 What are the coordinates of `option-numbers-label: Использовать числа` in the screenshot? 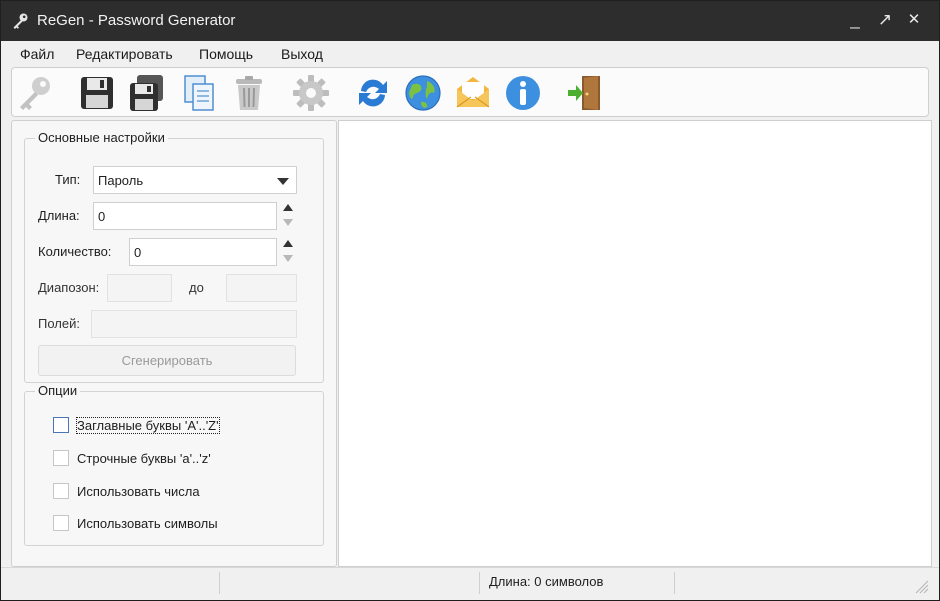 It's located at (138, 491).